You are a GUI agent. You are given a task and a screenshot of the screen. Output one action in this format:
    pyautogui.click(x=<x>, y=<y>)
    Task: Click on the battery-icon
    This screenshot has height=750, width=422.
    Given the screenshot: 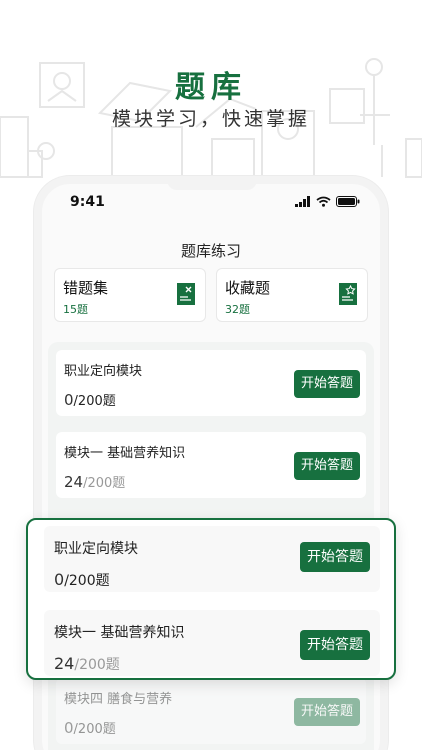 What is the action you would take?
    pyautogui.click(x=348, y=201)
    